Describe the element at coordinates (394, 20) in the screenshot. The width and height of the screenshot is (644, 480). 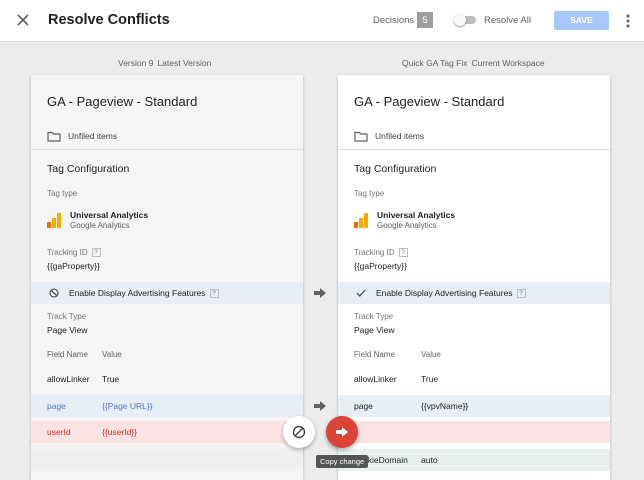
I see `decisions-label: Decisions` at that location.